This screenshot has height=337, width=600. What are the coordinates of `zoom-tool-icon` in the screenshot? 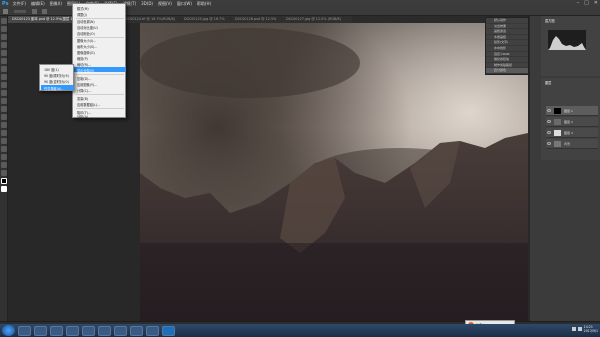 It's located at (4, 173).